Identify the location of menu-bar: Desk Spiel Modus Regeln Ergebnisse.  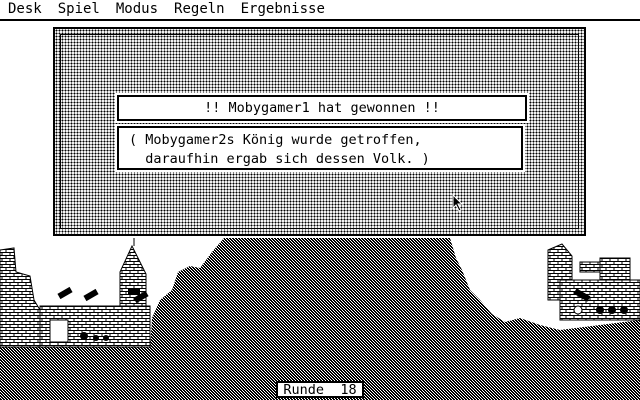
(320, 10).